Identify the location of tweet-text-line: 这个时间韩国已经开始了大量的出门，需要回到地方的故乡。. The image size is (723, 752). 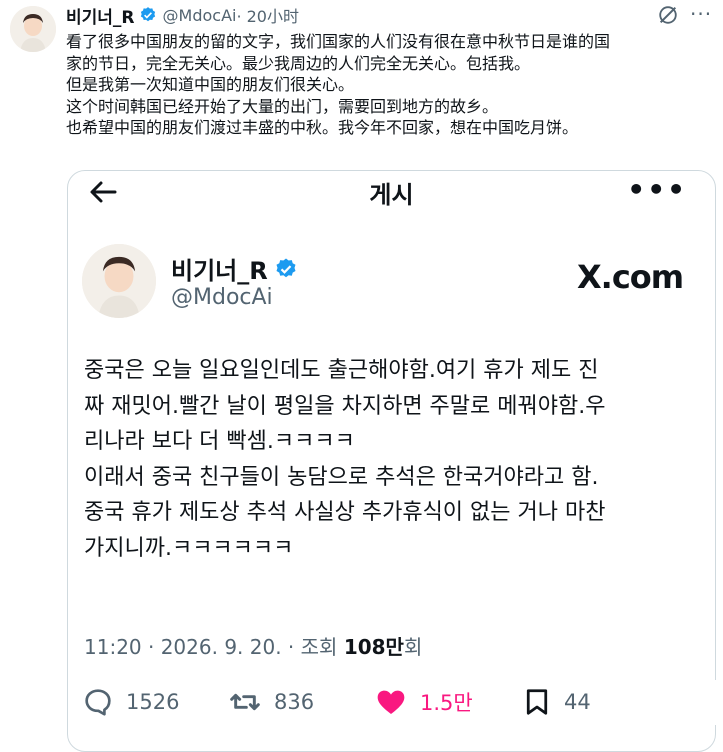
(282, 106).